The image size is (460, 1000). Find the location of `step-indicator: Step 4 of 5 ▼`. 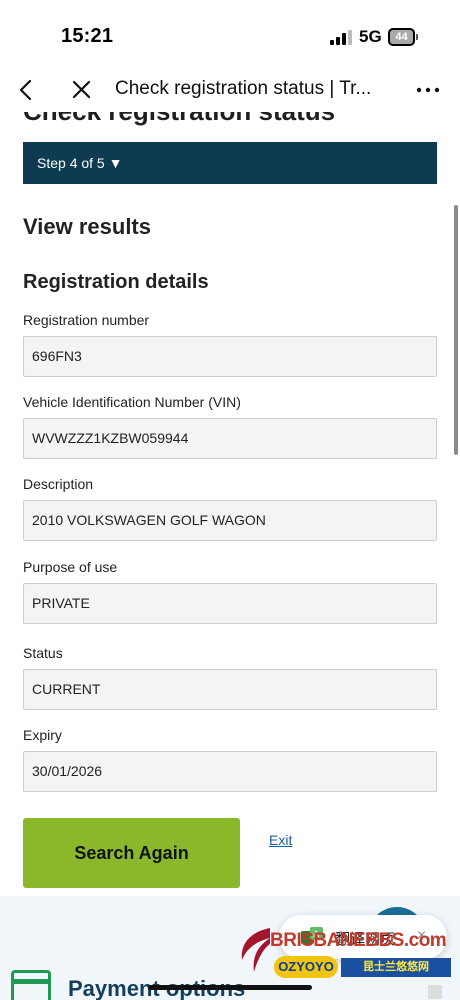

step-indicator: Step 4 of 5 ▼ is located at coordinates (230, 163).